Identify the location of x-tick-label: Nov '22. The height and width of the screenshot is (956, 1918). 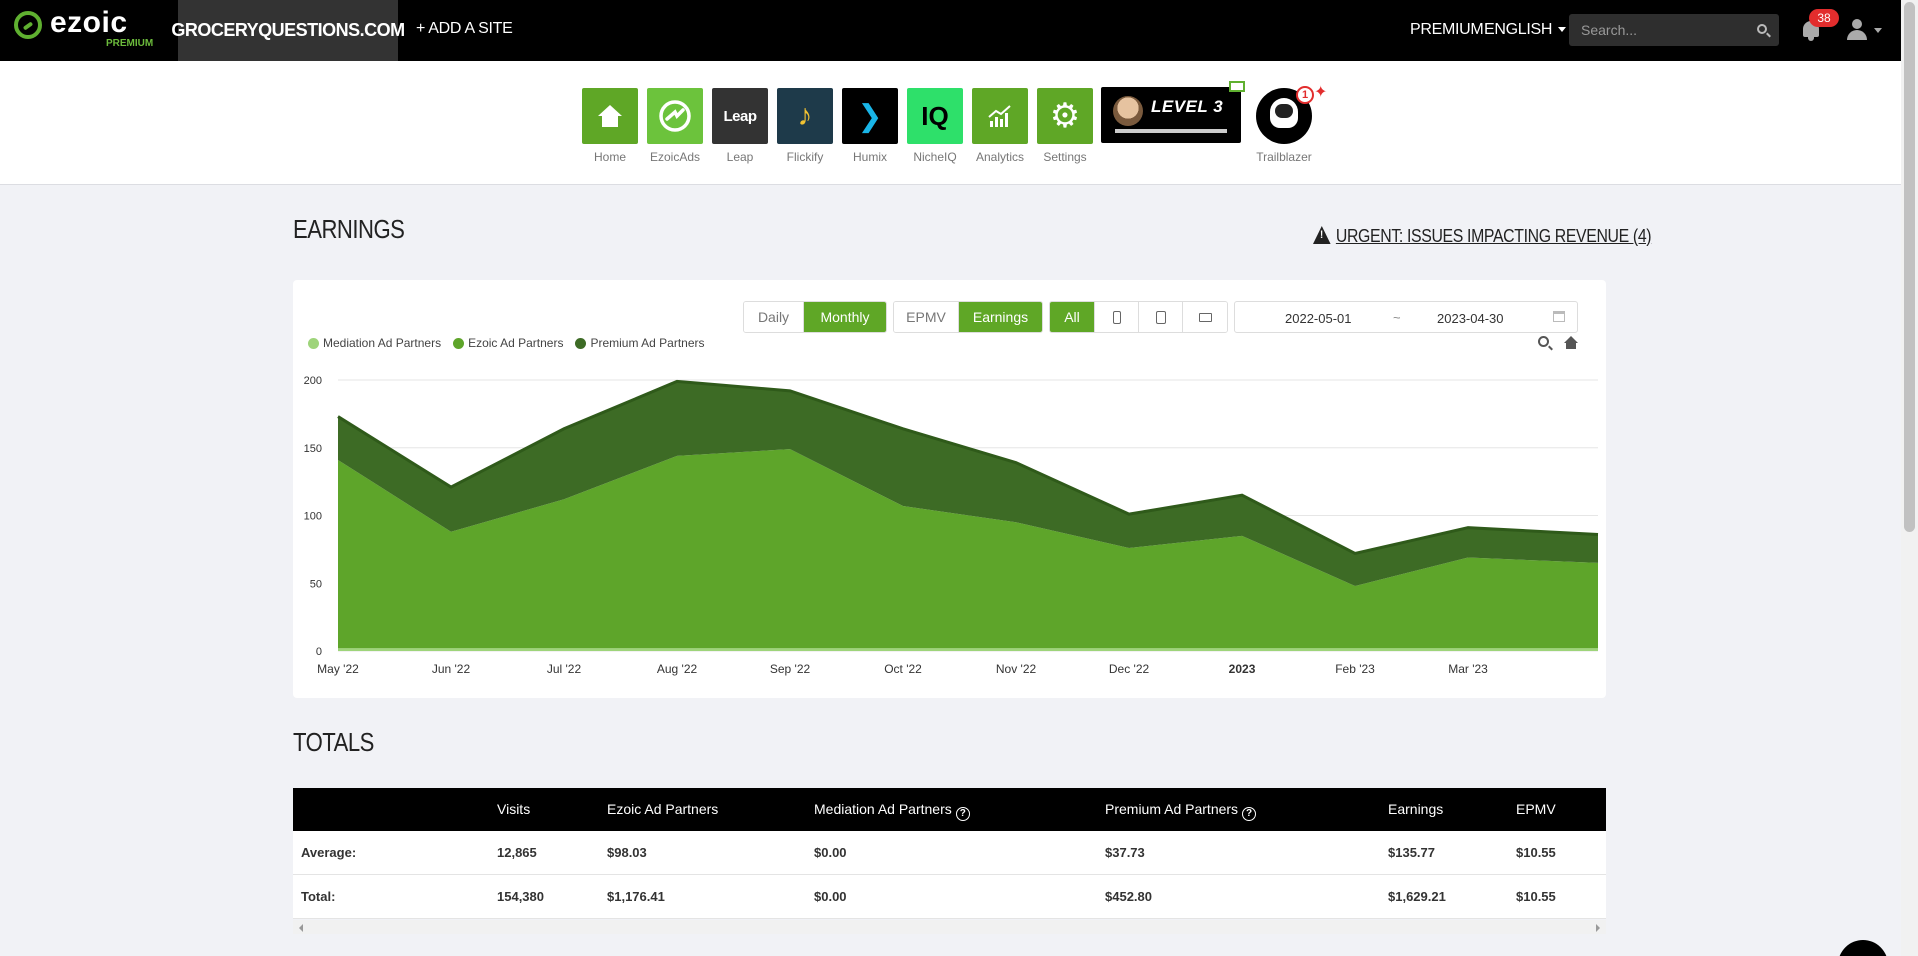
(1016, 669).